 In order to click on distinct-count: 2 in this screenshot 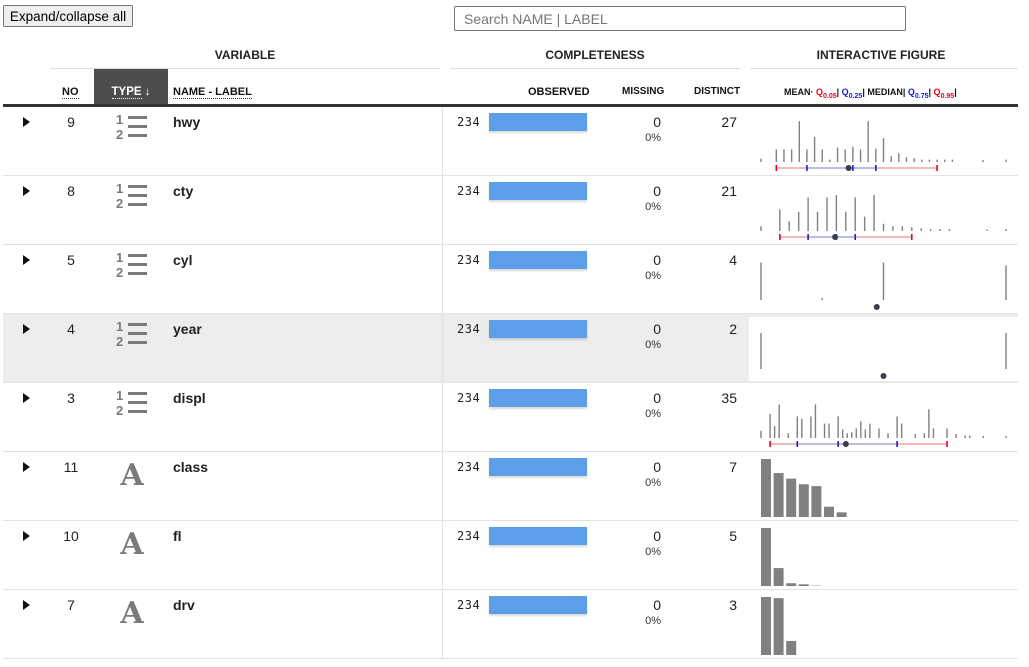, I will do `click(733, 329)`.